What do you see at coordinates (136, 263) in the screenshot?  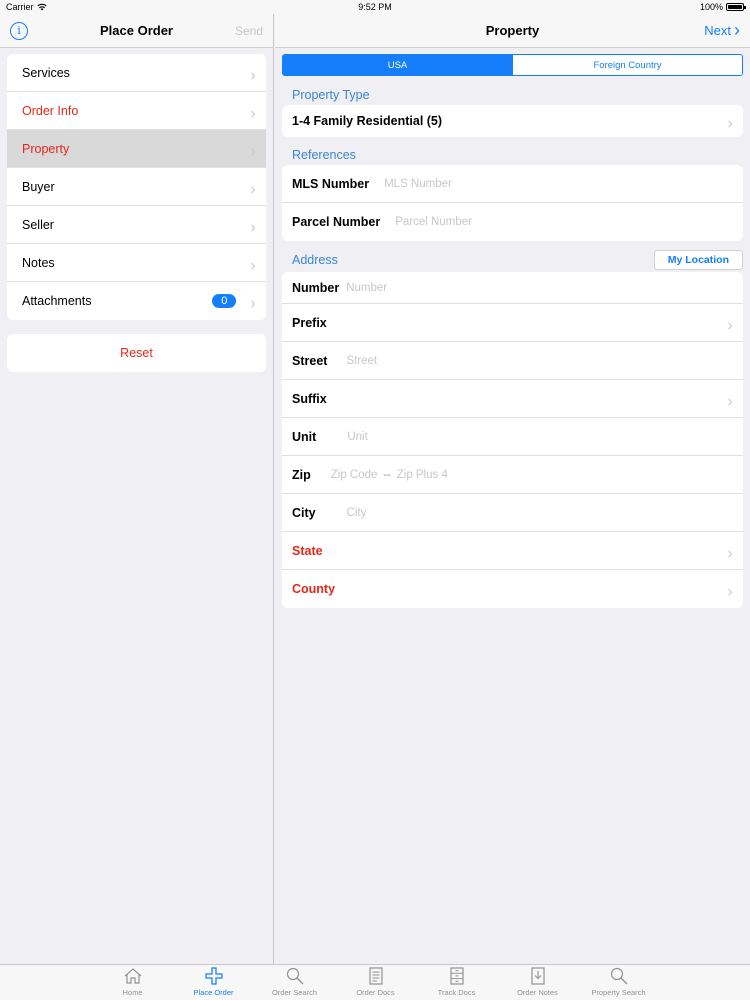 I see `menu-item-notes: Notes ›` at bounding box center [136, 263].